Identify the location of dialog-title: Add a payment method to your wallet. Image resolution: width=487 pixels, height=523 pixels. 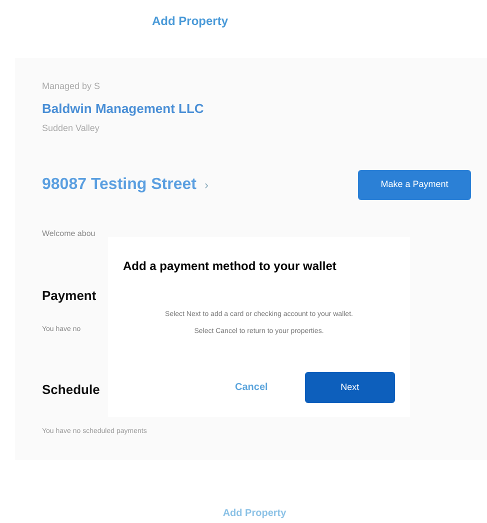
(230, 266).